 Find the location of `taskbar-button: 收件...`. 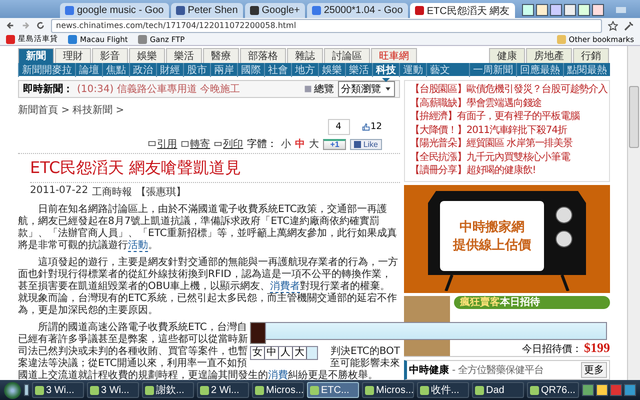

taskbar-button: 收件... is located at coordinates (443, 390).